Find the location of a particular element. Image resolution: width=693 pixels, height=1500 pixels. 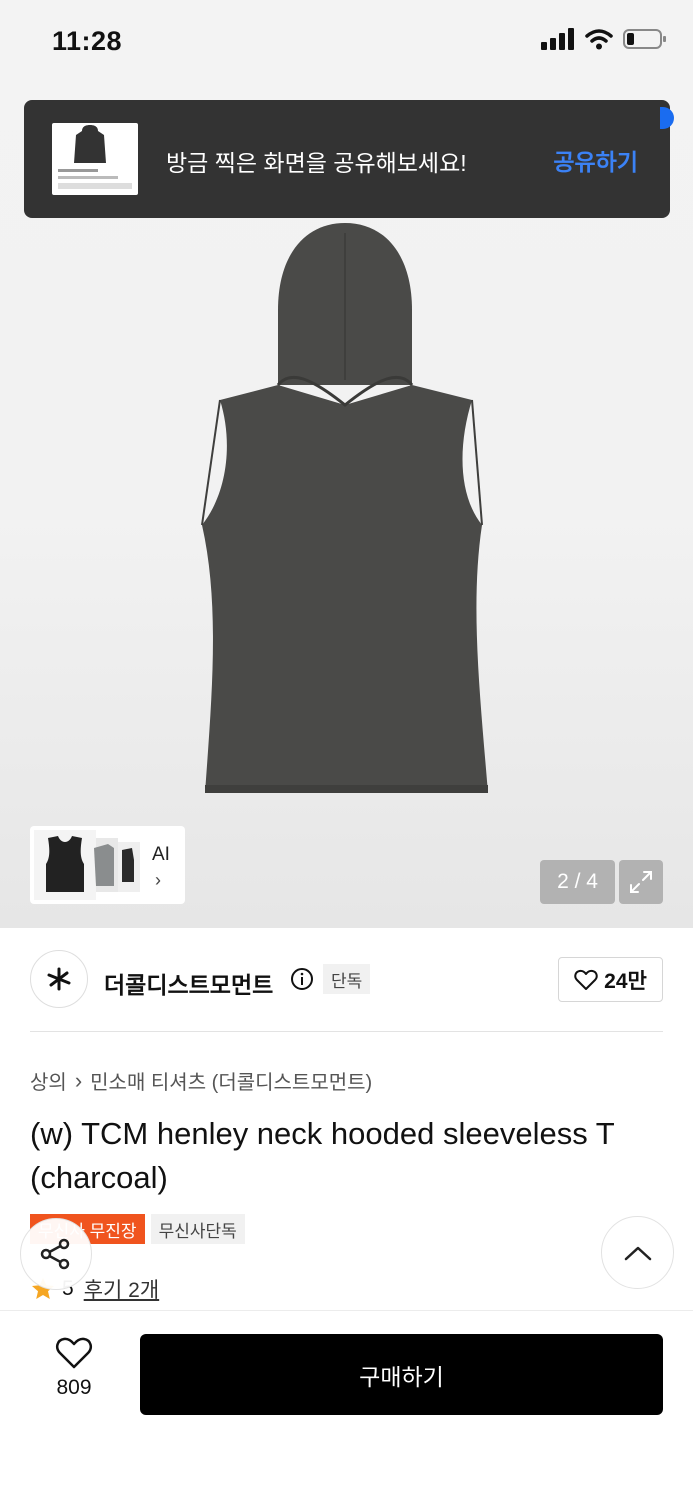

share-toast: 방금 찍은 화면을 공유해보세요! 공유하기 is located at coordinates (347, 159).